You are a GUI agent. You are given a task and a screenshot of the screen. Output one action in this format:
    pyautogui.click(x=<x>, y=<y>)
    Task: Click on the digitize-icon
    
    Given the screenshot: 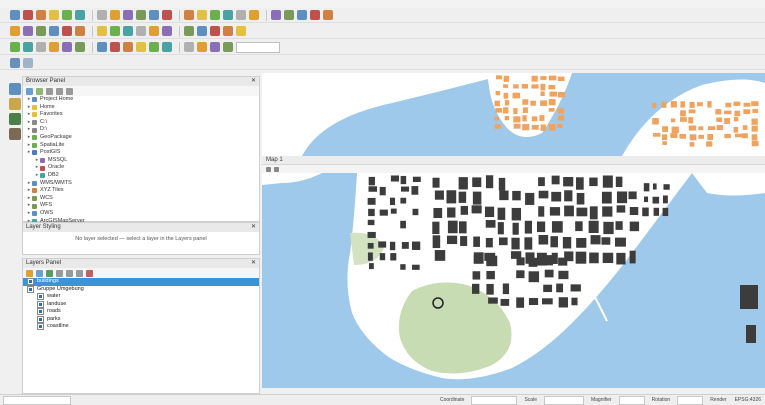 What is the action you would take?
    pyautogui.click(x=102, y=31)
    